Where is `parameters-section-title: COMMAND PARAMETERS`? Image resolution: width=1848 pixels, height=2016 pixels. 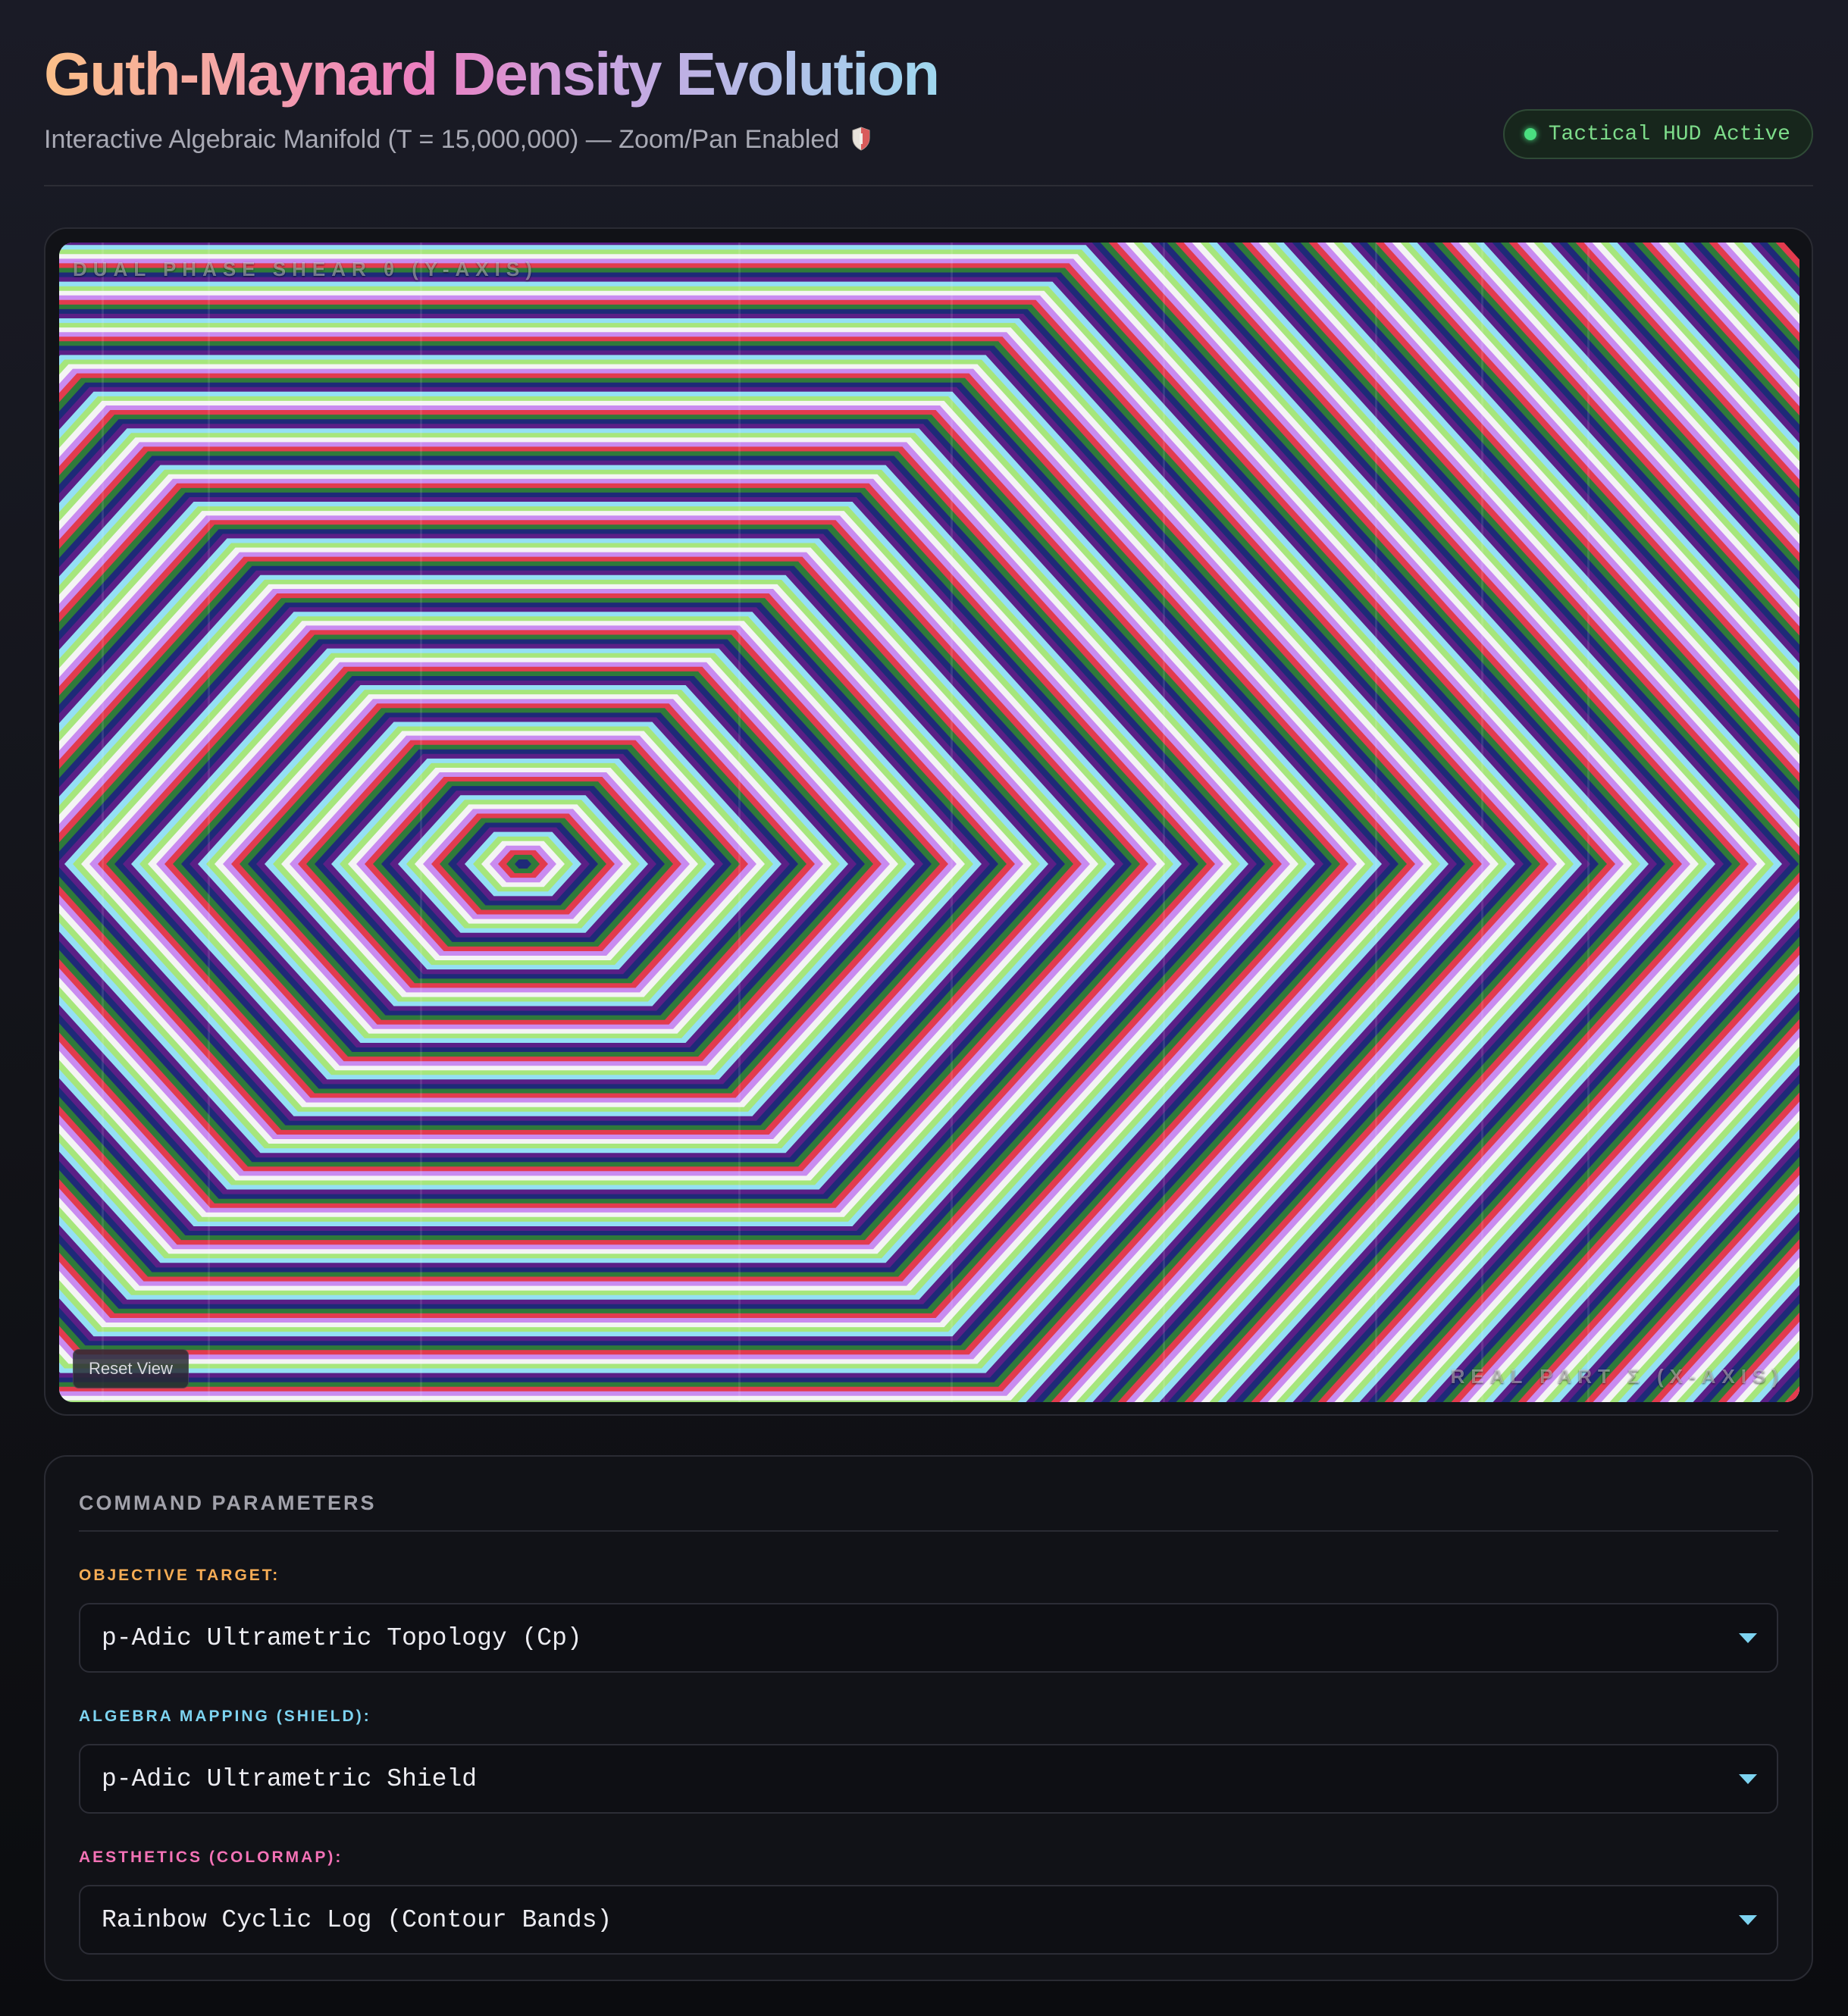
parameters-section-title: COMMAND PARAMETERS is located at coordinates (928, 1512).